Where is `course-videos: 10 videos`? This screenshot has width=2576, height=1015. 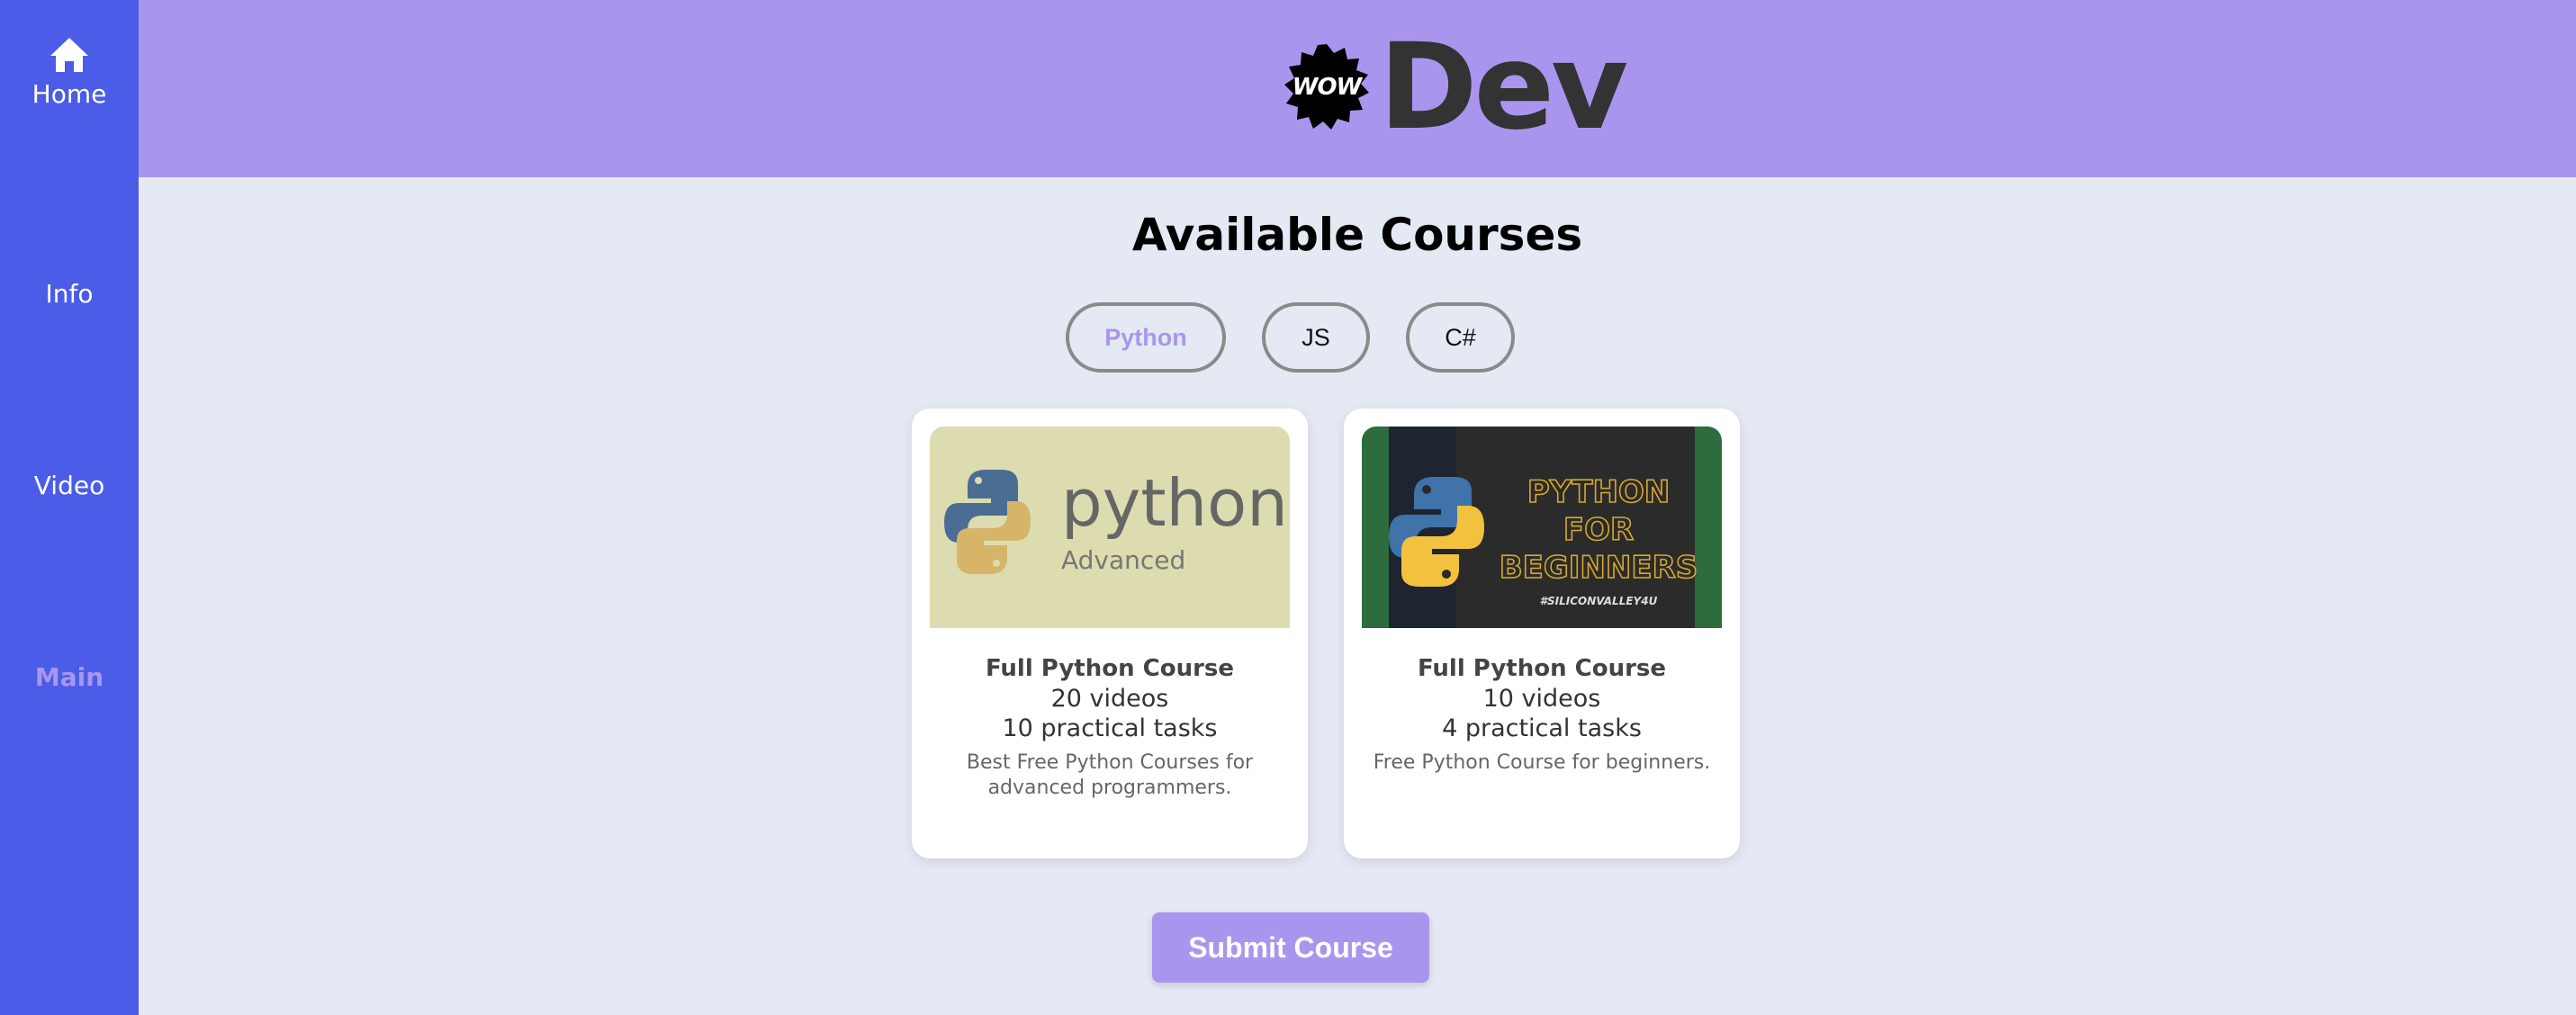 course-videos: 10 videos is located at coordinates (1541, 699).